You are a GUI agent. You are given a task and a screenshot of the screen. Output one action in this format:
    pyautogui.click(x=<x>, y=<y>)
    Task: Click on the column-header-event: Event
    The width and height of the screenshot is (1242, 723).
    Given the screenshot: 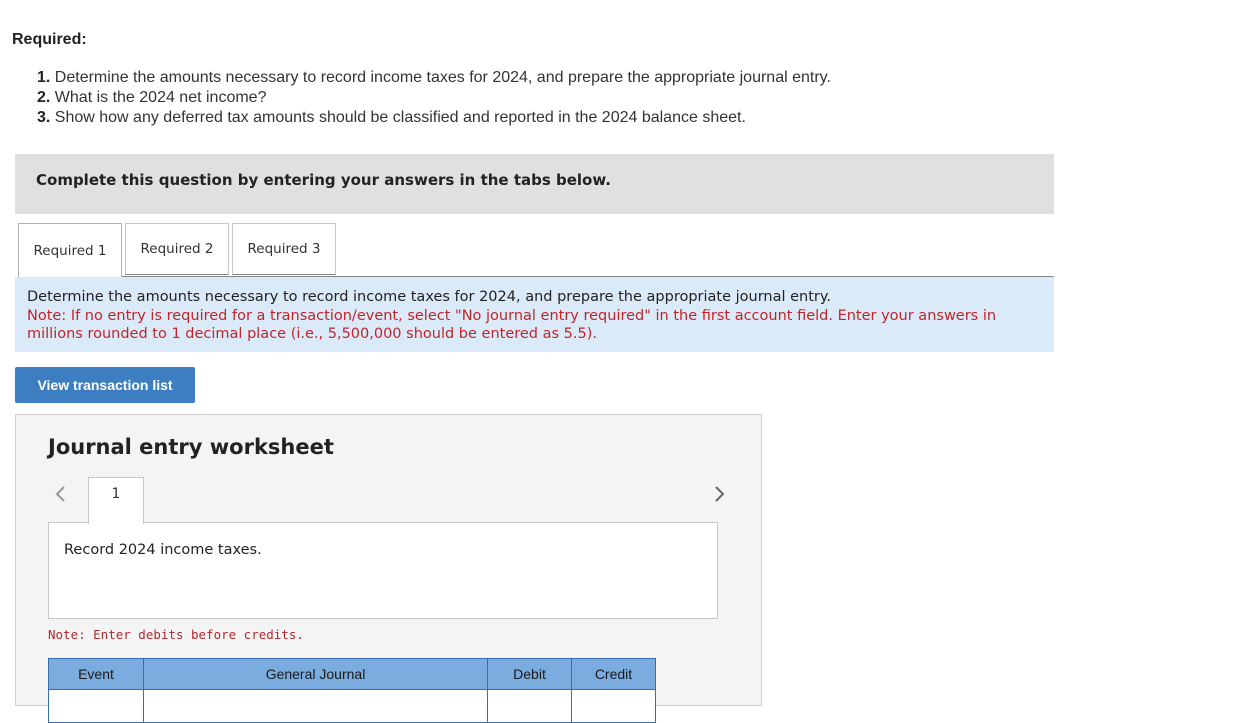 What is the action you would take?
    pyautogui.click(x=96, y=674)
    